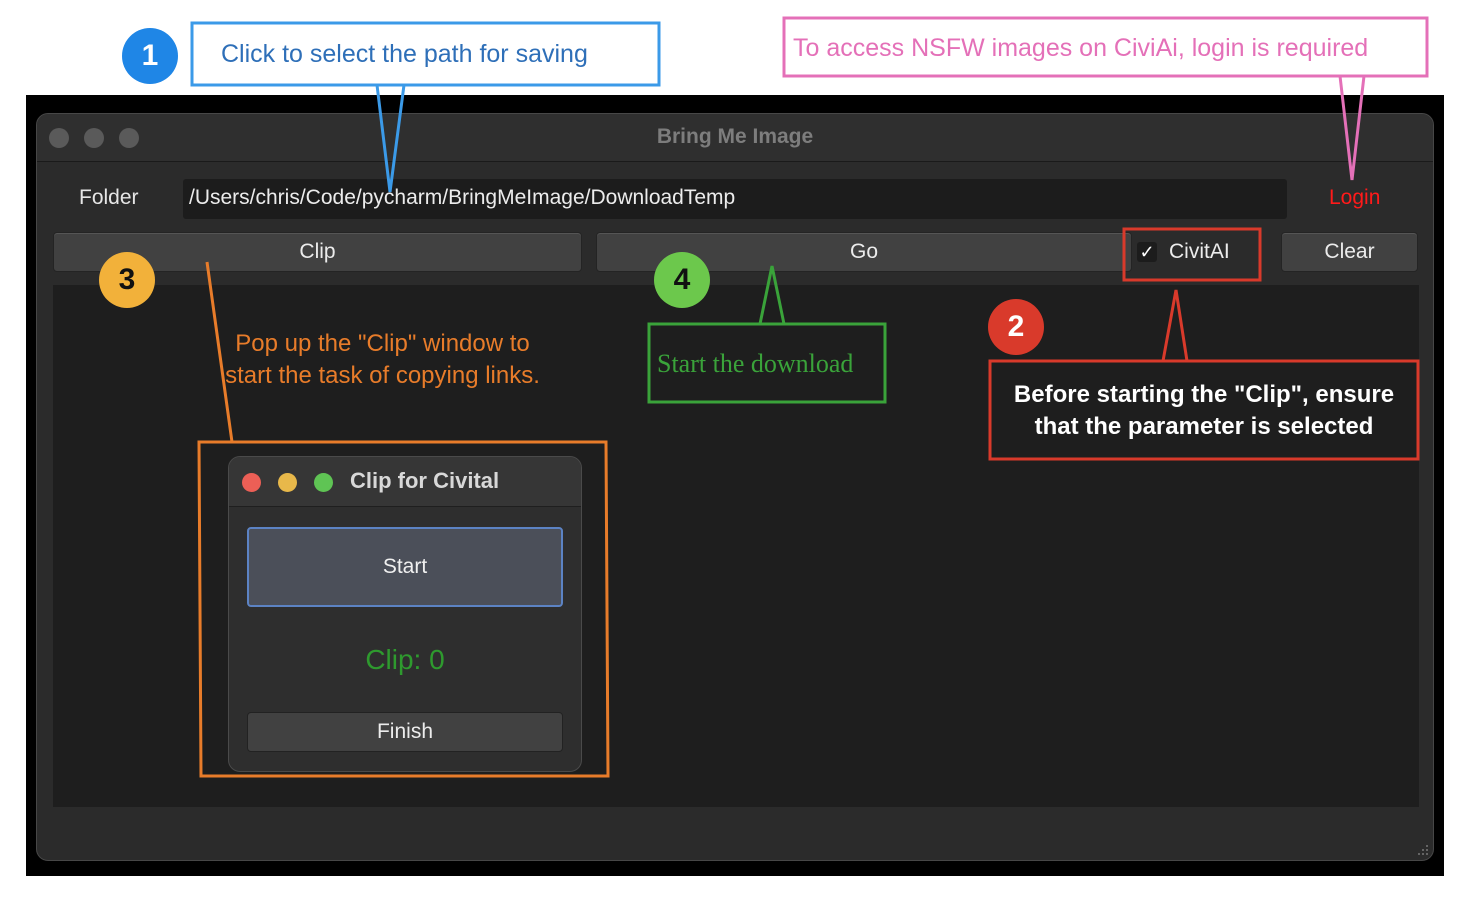 The image size is (1470, 898). Describe the element at coordinates (1192, 254) in the screenshot. I see `civitai-highlight-box` at that location.